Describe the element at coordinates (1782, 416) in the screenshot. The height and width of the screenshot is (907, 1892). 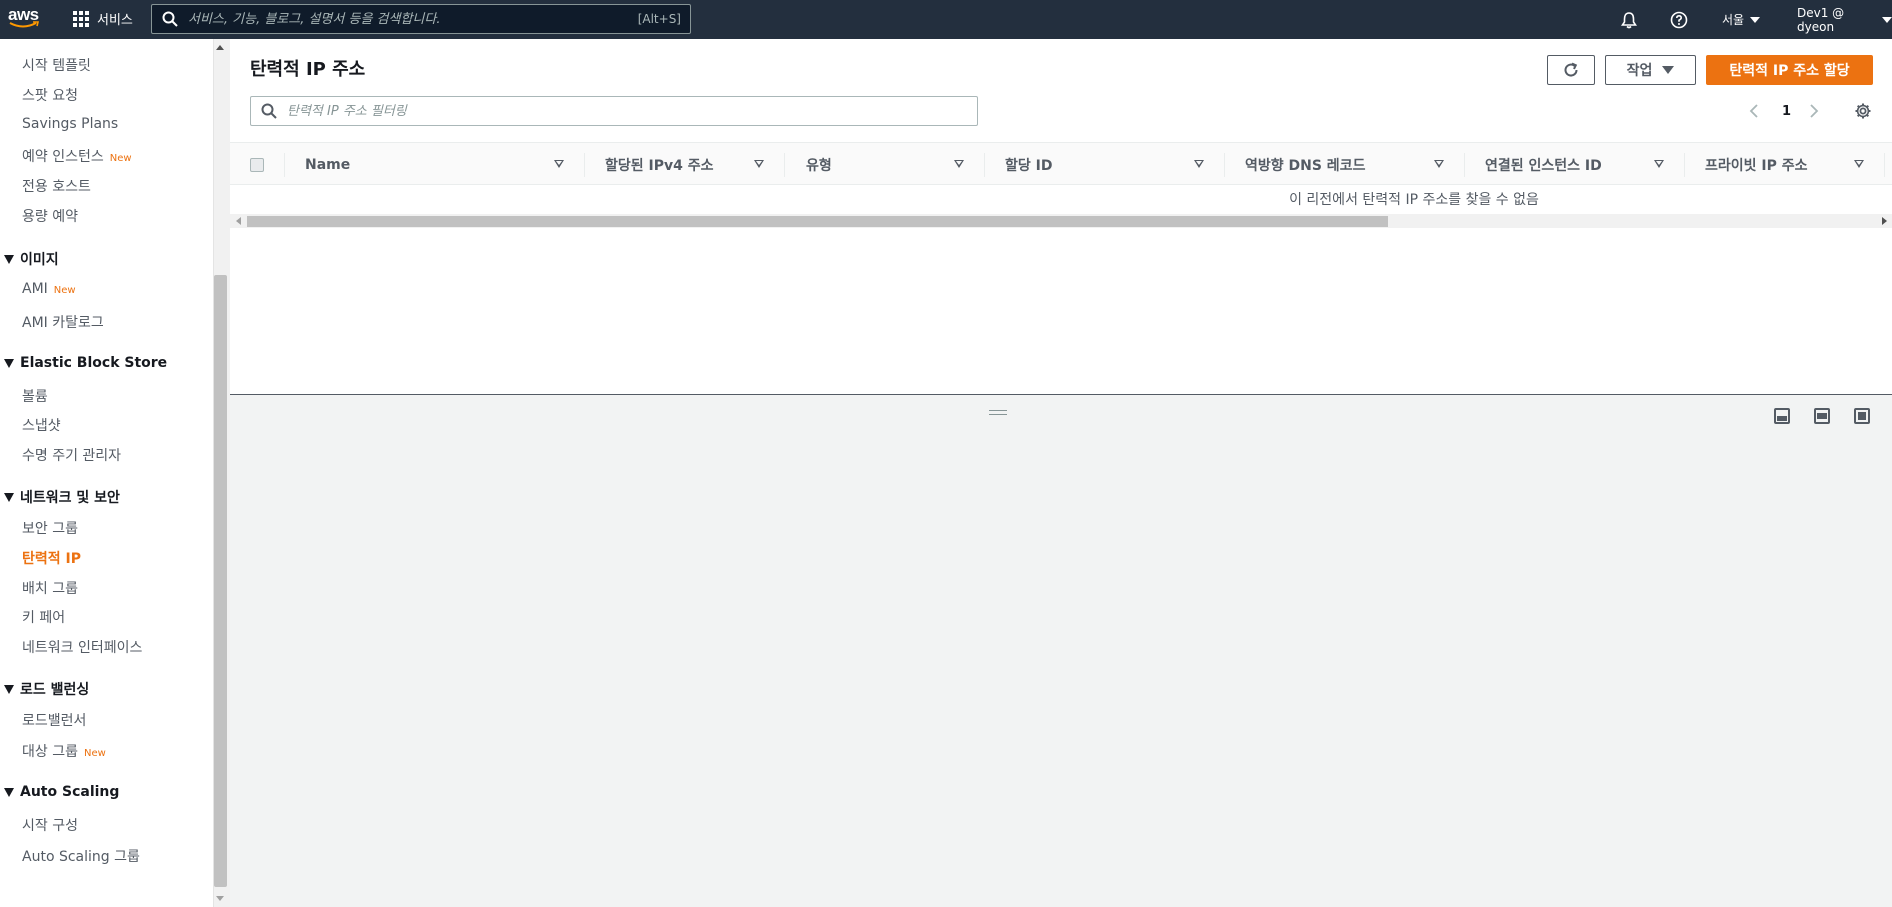
I see `panel-bottom-layout-icon` at that location.